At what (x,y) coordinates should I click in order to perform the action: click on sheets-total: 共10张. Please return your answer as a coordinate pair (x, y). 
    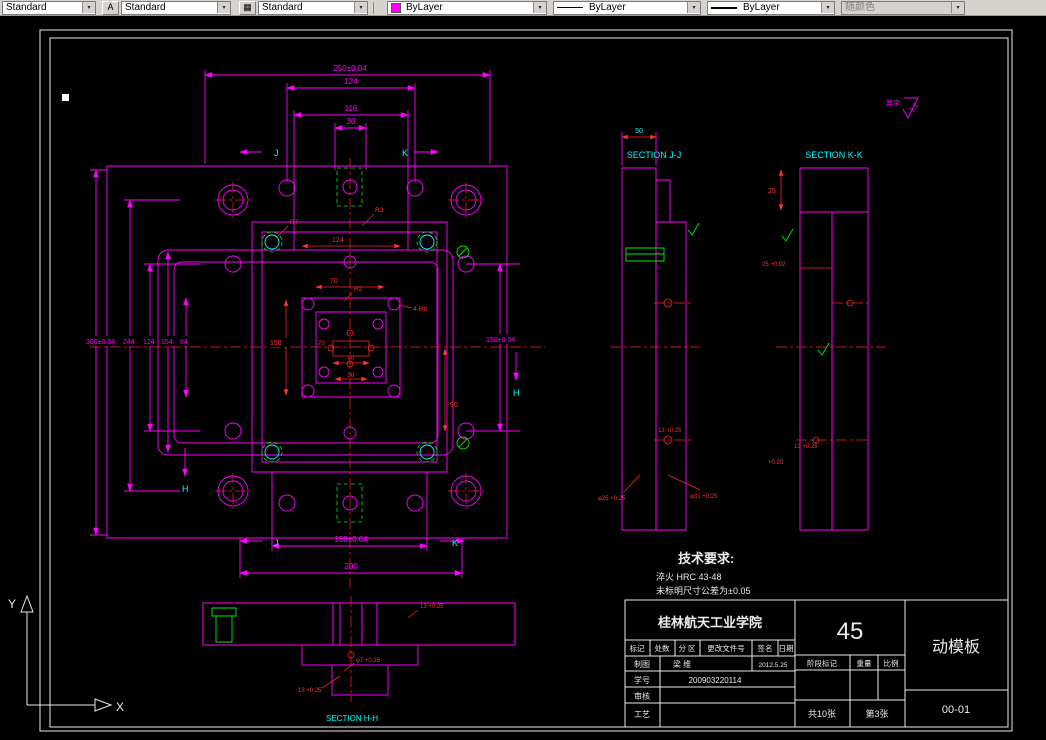
    Looking at the image, I should click on (822, 714).